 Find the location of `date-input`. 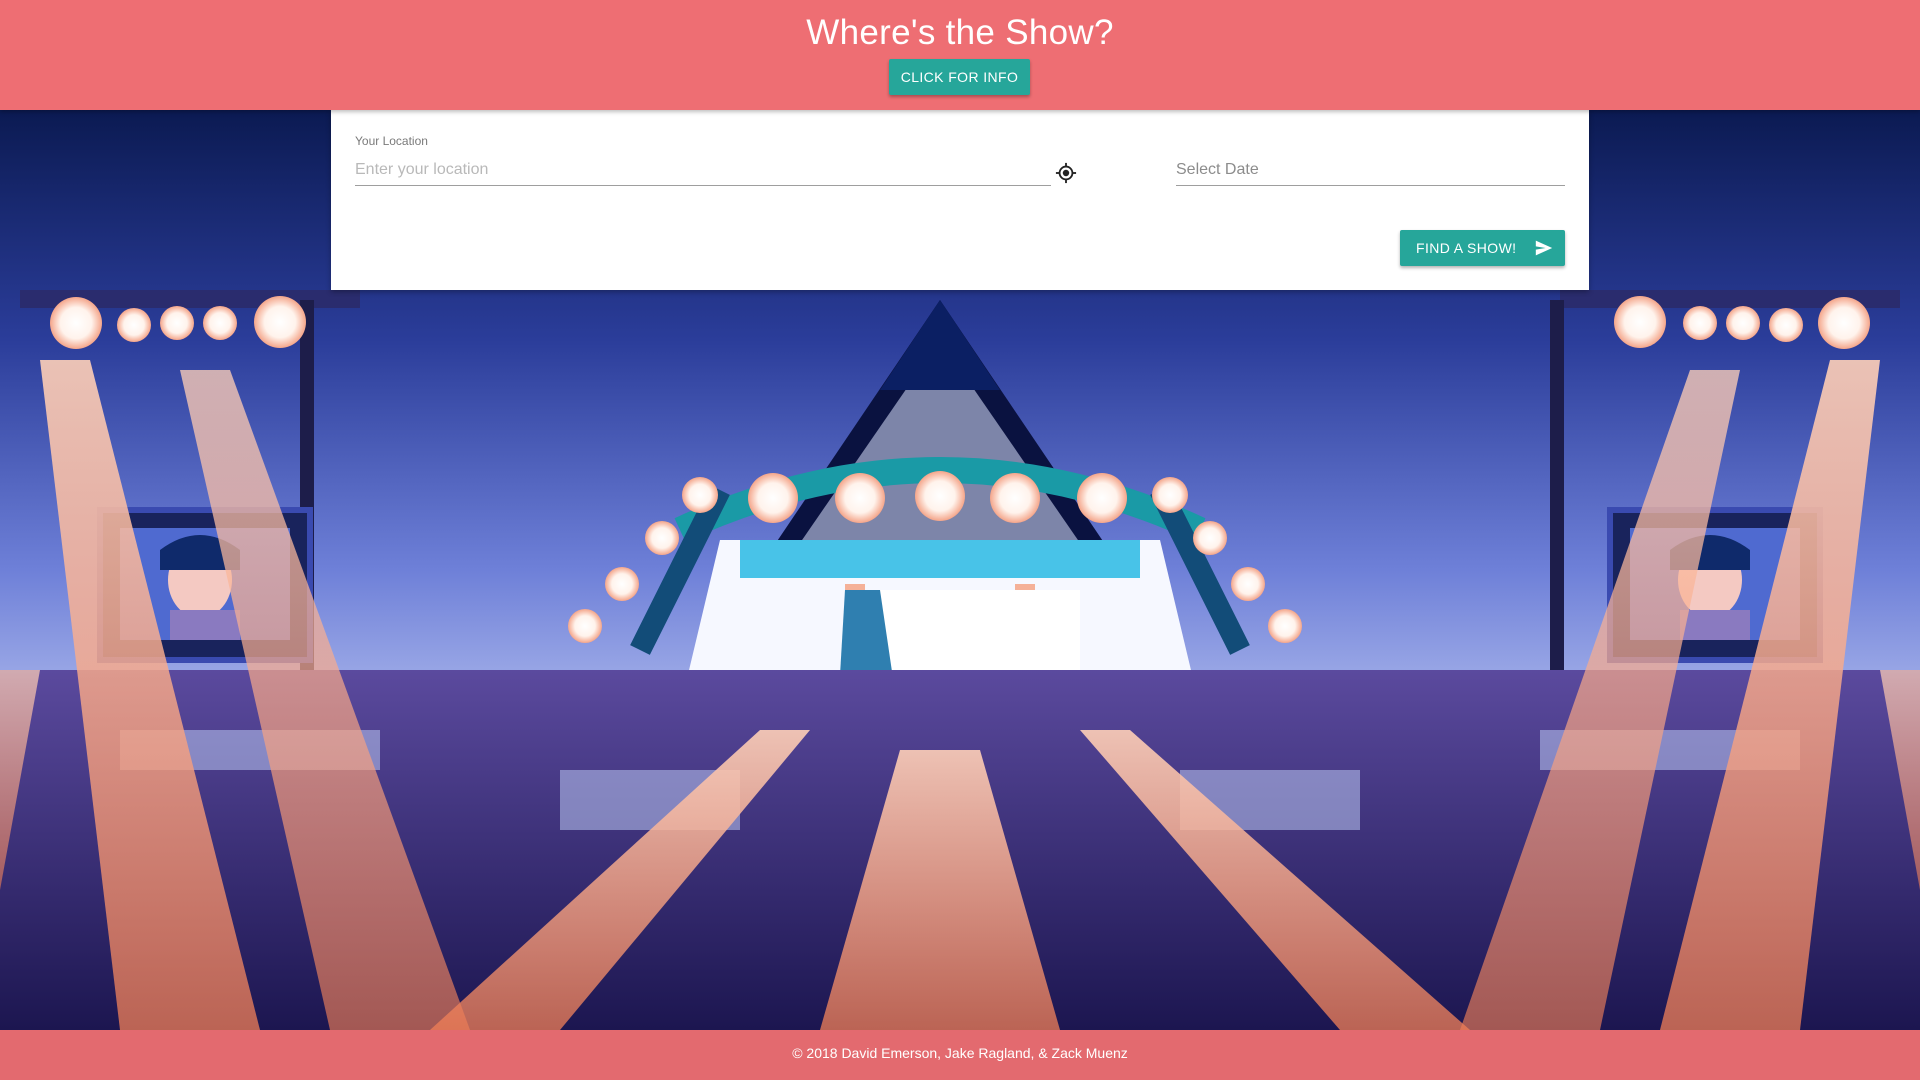

date-input is located at coordinates (1370, 170).